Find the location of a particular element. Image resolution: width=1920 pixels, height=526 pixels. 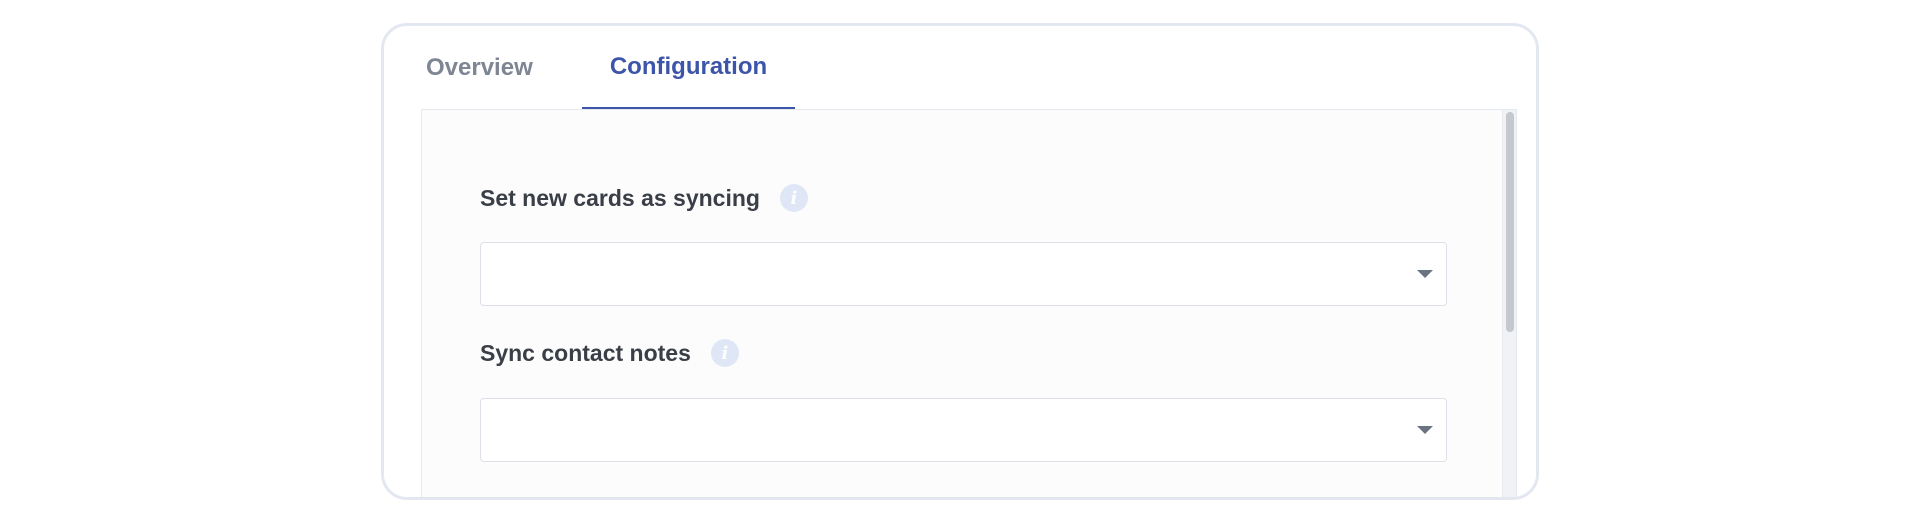

scrollbar is located at coordinates (1509, 303).